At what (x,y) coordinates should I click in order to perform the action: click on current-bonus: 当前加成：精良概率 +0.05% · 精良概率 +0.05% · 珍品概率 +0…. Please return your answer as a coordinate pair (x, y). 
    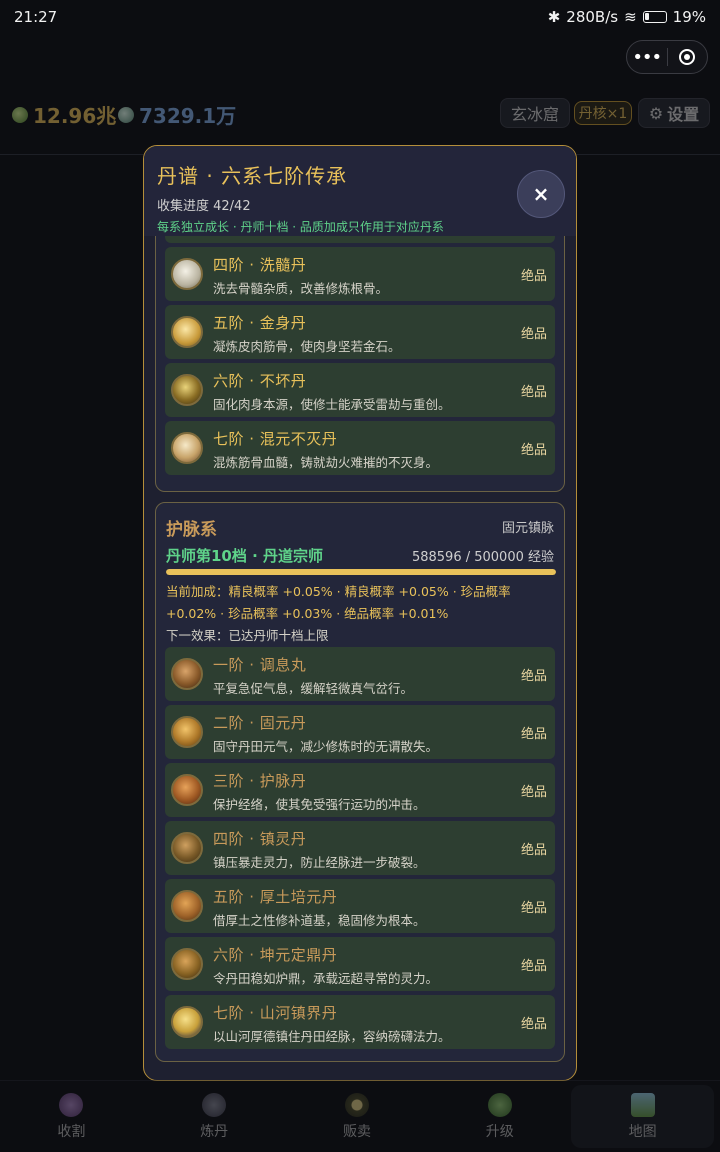
    Looking at the image, I should click on (338, 602).